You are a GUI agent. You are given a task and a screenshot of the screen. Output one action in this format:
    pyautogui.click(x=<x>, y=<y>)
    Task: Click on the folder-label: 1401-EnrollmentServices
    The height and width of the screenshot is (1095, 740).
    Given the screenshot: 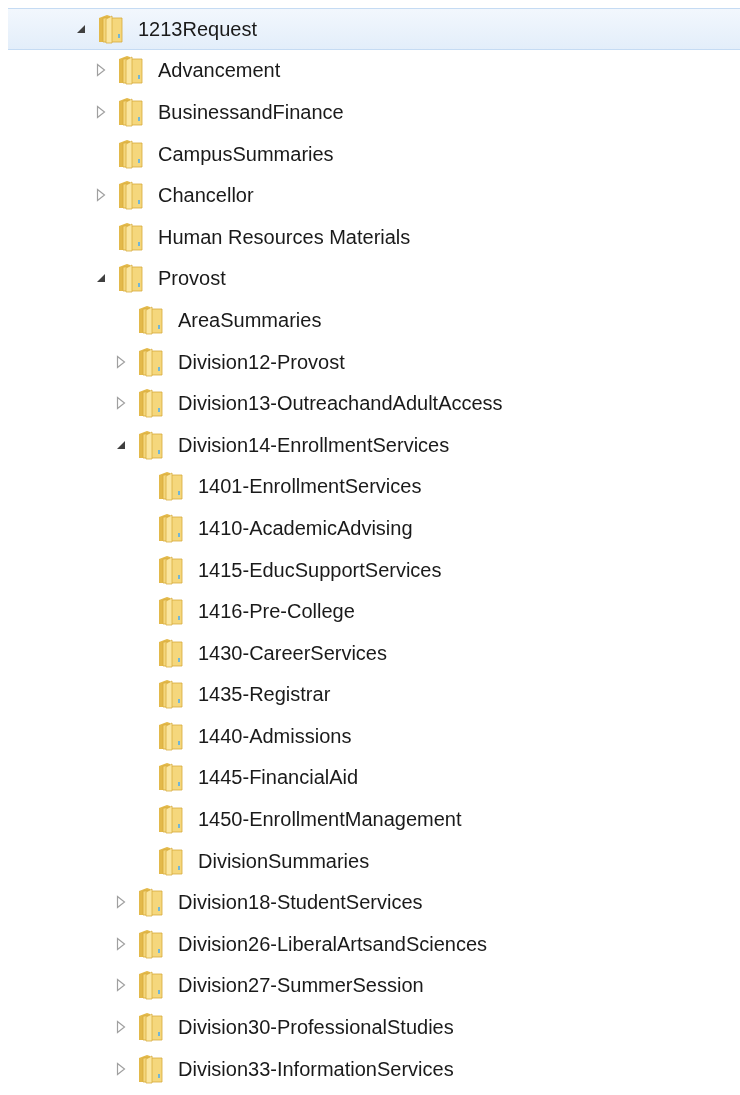 What is the action you would take?
    pyautogui.click(x=310, y=487)
    